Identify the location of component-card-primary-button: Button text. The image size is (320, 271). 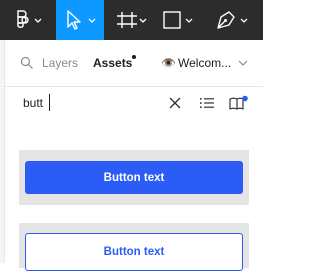
(134, 177).